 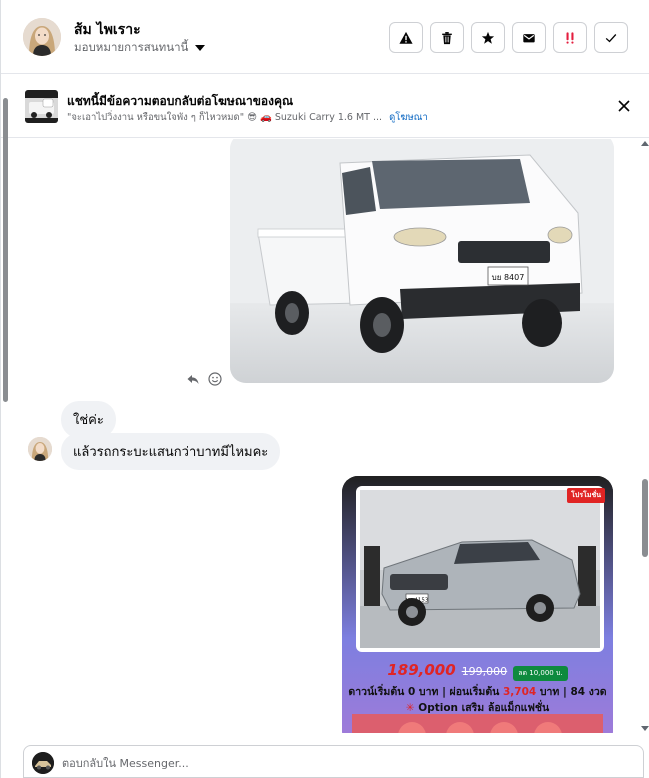 I want to click on close-banner-button, so click(x=624, y=106).